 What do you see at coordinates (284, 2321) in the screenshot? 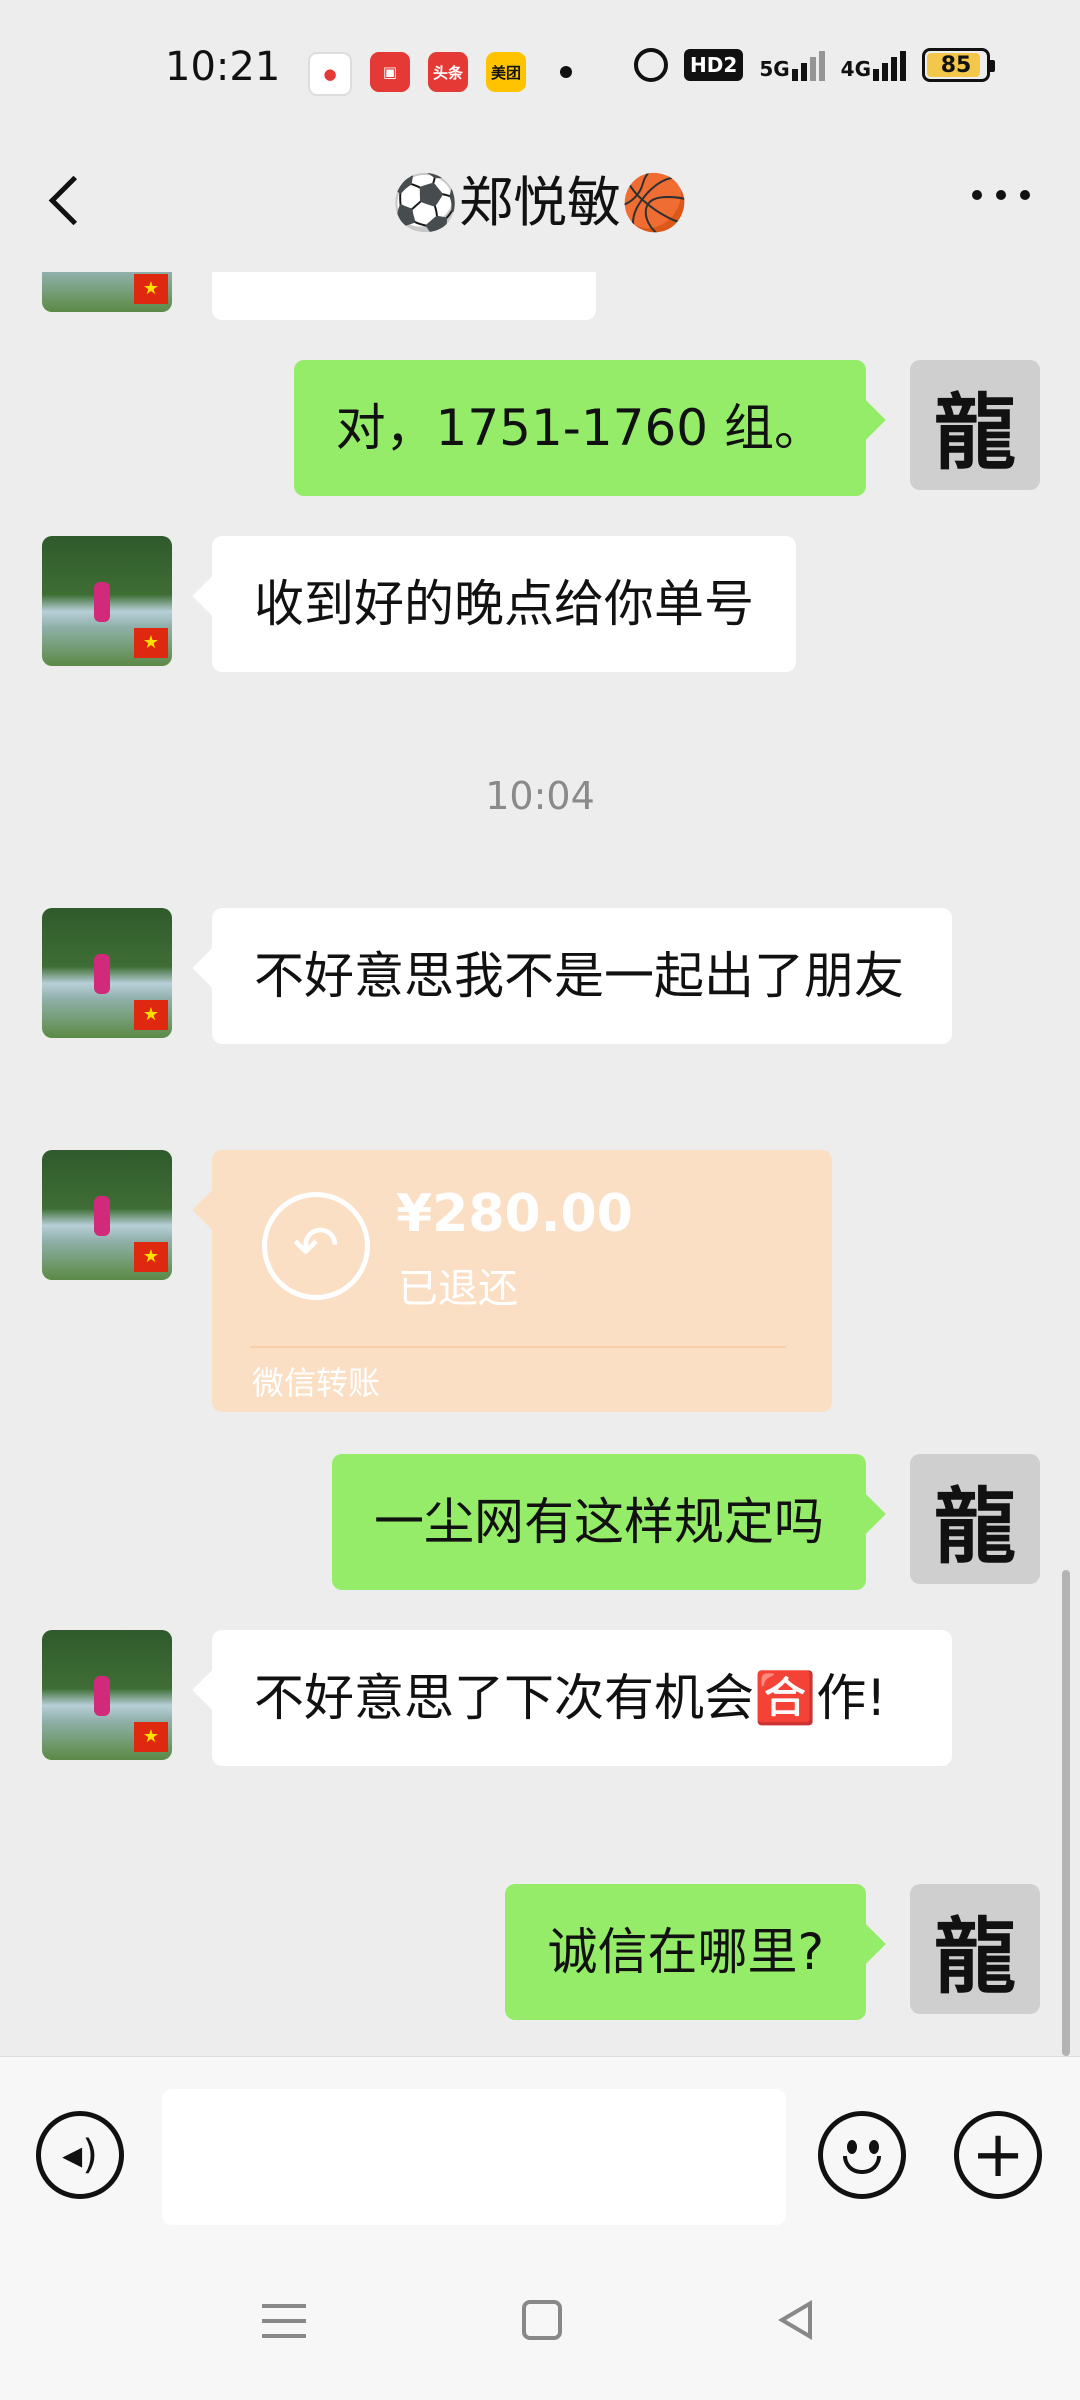
I see `recent-apps-button` at bounding box center [284, 2321].